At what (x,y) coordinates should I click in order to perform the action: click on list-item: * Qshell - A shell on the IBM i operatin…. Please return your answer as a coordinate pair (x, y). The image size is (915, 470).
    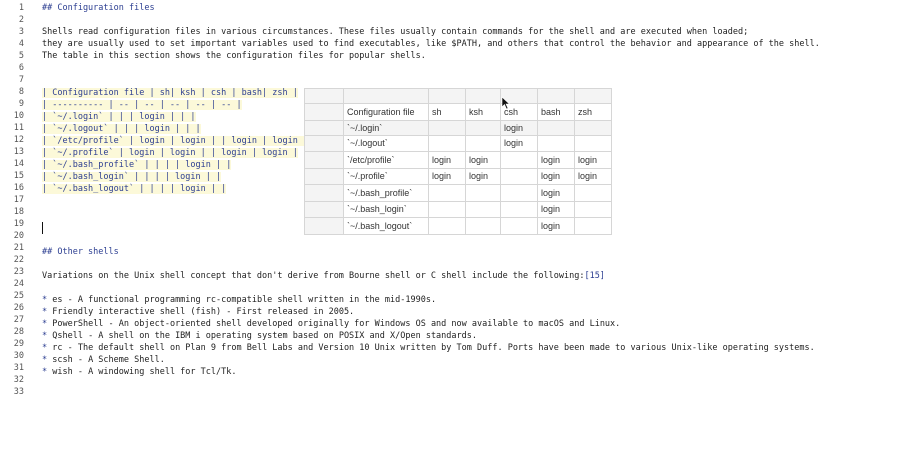
    Looking at the image, I should click on (259, 336).